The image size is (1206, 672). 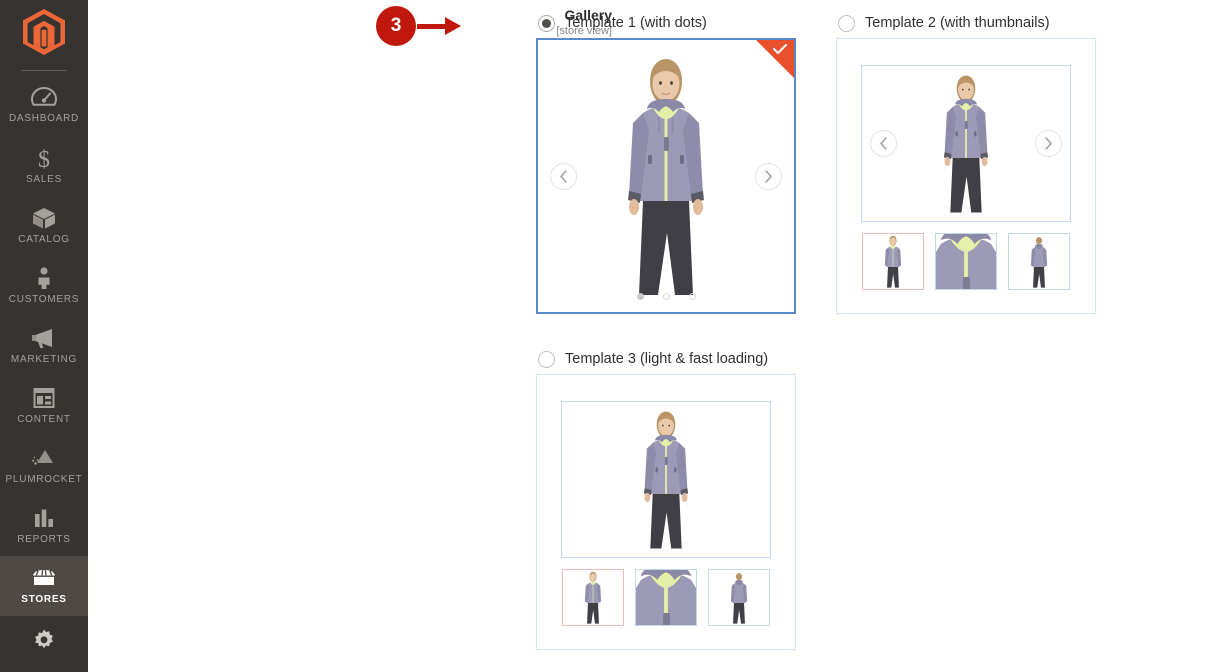 I want to click on sidebar-item-customers: CUSTOMERS, so click(x=44, y=285).